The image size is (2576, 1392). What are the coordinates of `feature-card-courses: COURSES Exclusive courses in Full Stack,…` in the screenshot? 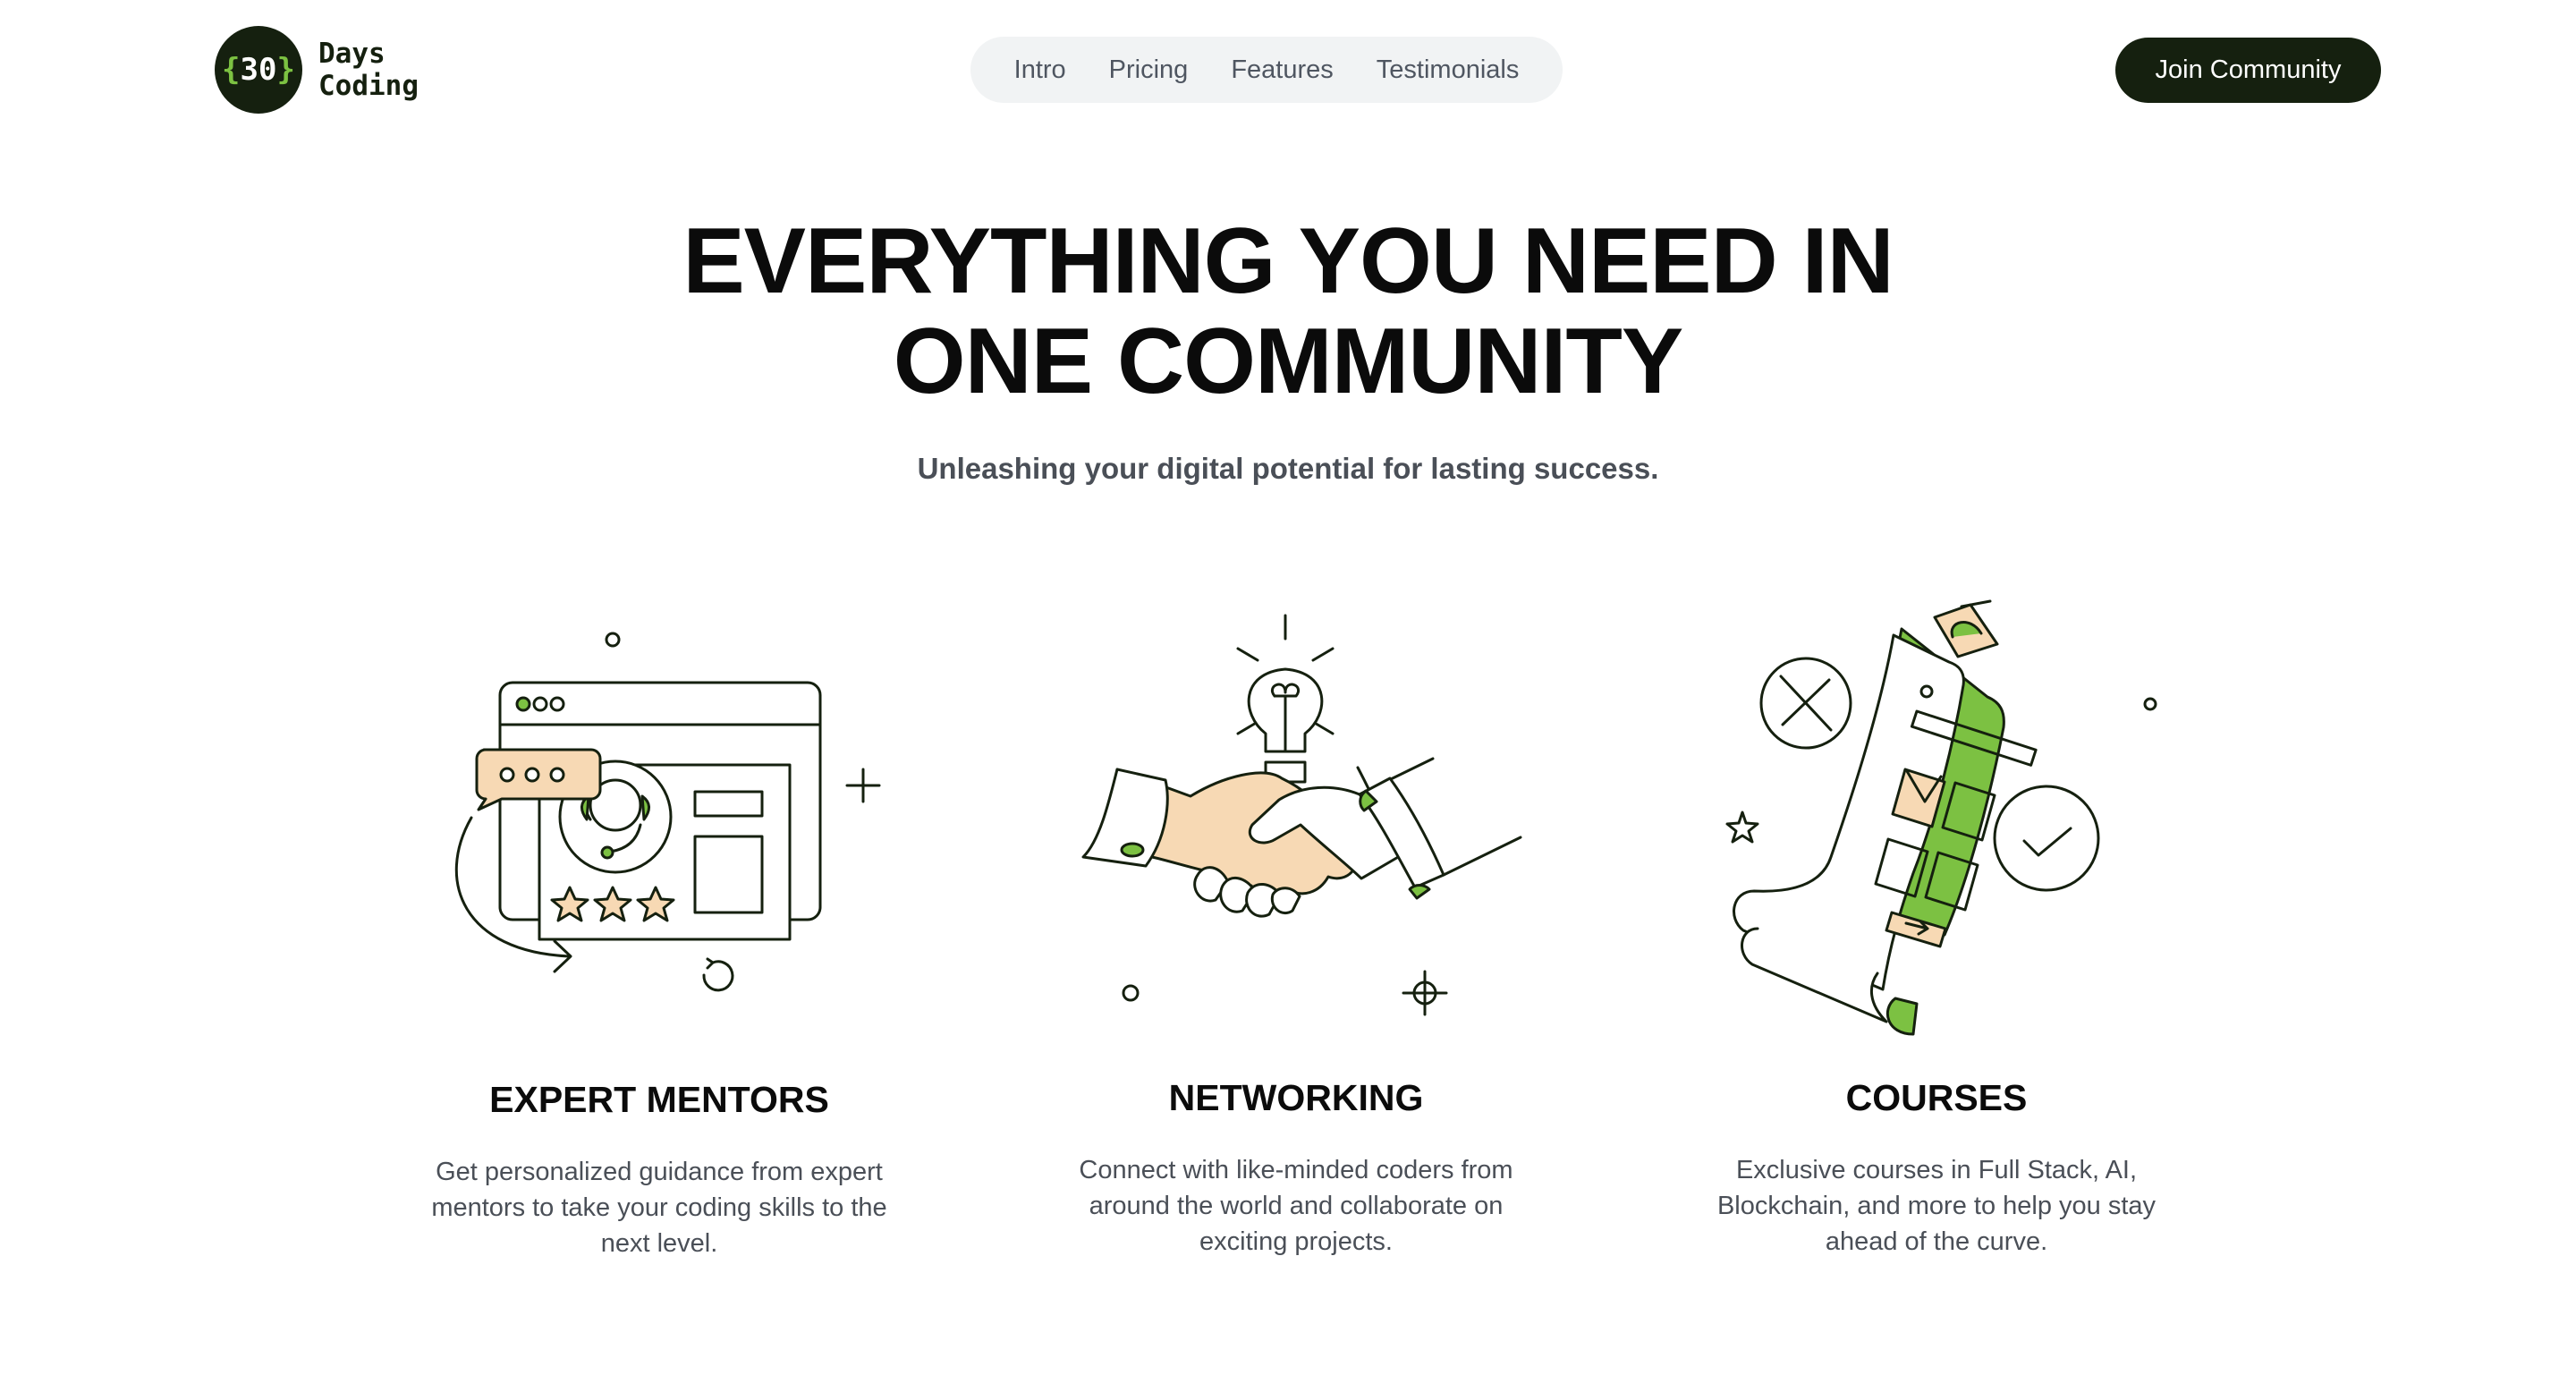 It's located at (1936, 930).